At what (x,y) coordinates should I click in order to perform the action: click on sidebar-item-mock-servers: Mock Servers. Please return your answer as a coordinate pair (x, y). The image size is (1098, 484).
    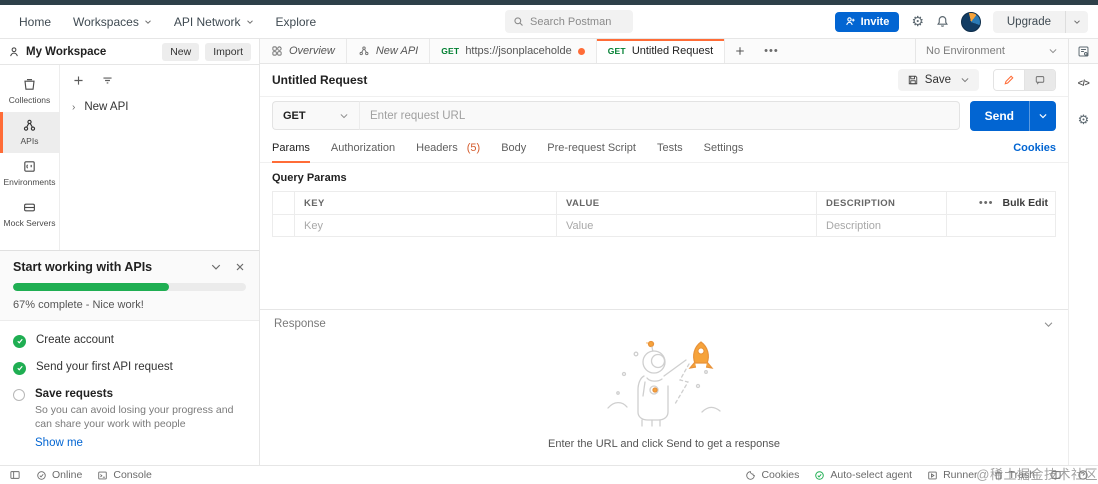
    Looking at the image, I should click on (29, 214).